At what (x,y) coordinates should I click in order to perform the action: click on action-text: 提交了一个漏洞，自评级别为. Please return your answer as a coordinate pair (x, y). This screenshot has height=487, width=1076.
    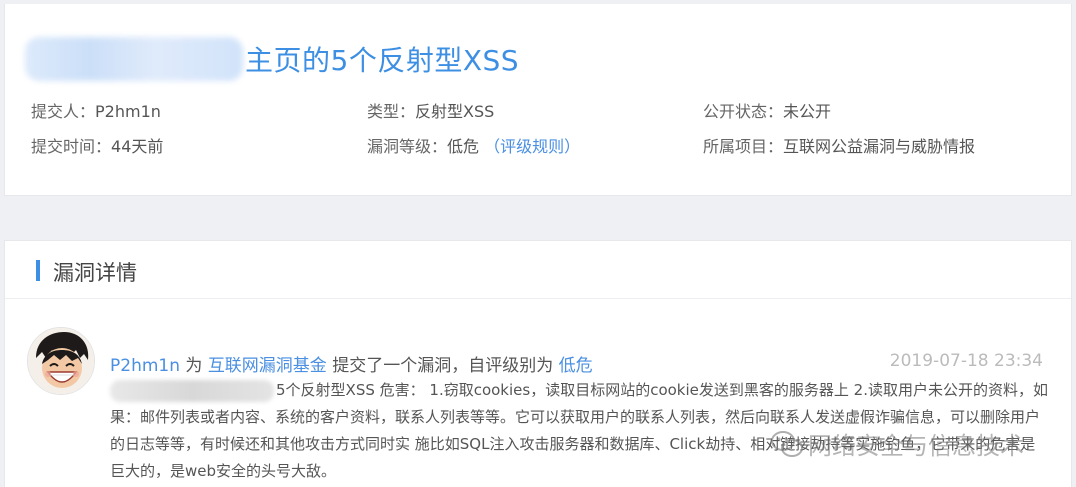
    Looking at the image, I should click on (443, 366).